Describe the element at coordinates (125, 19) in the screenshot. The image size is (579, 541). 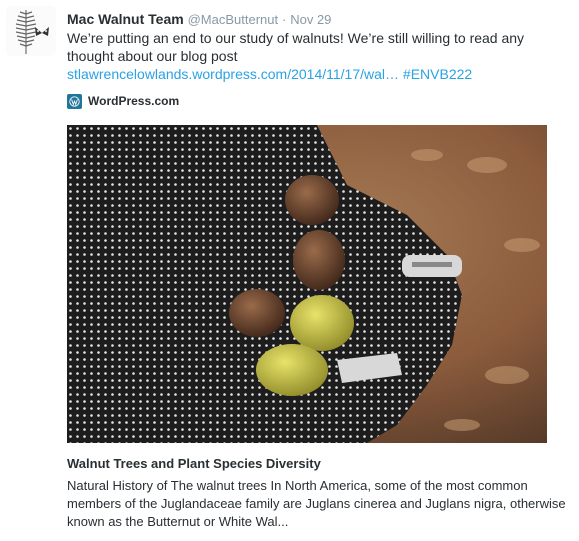
I see `author-name: Mac Walnut Team` at that location.